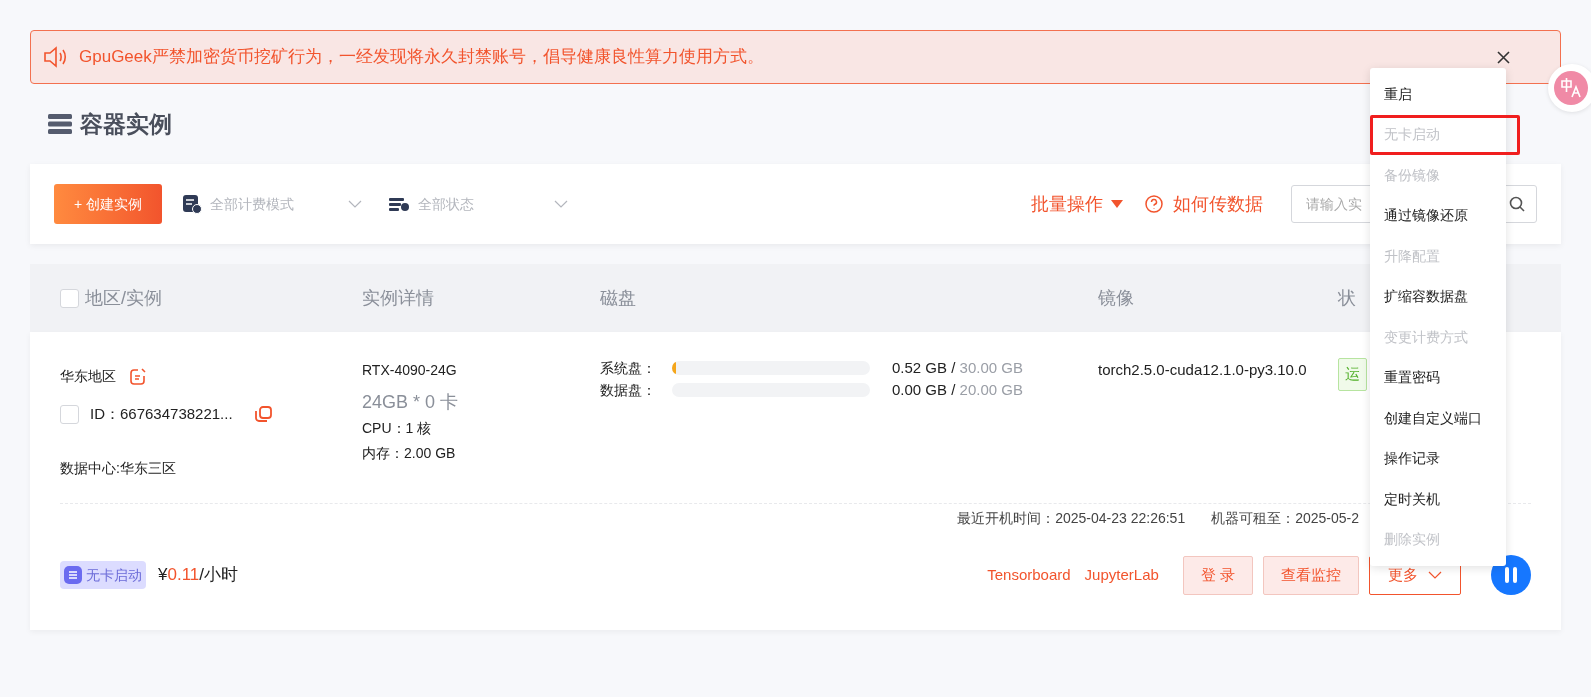 This screenshot has width=1591, height=697. Describe the element at coordinates (1203, 370) in the screenshot. I see `image-name: torch2.5.0-cuda12.1.0-py3.10.0` at that location.